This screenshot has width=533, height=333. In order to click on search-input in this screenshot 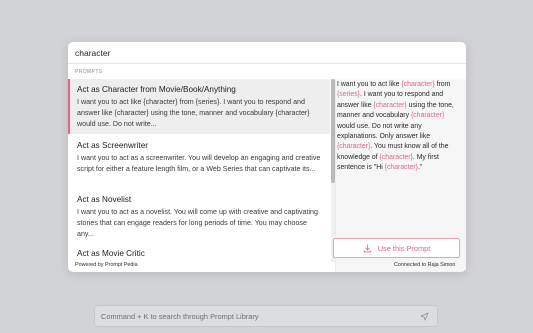, I will do `click(265, 52)`.